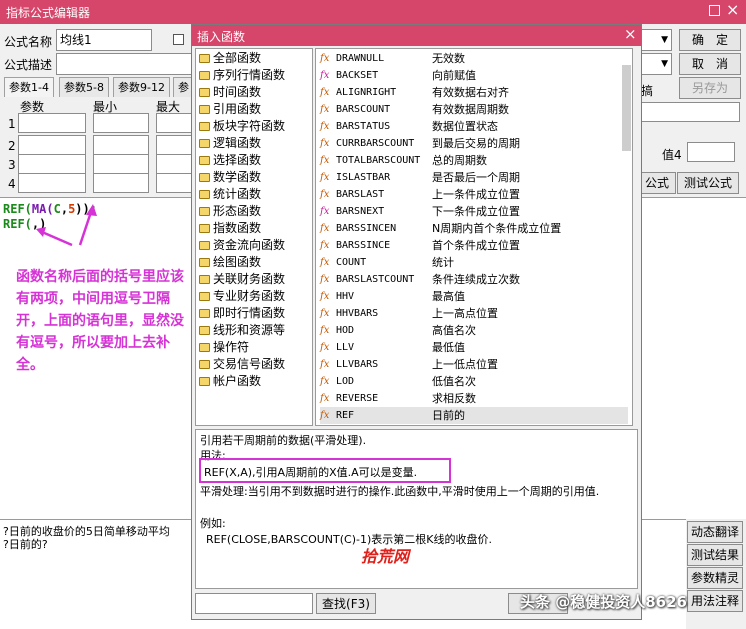 This screenshot has width=746, height=629. Describe the element at coordinates (254, 279) in the screenshot. I see `category-item: 关联财务函数` at that location.